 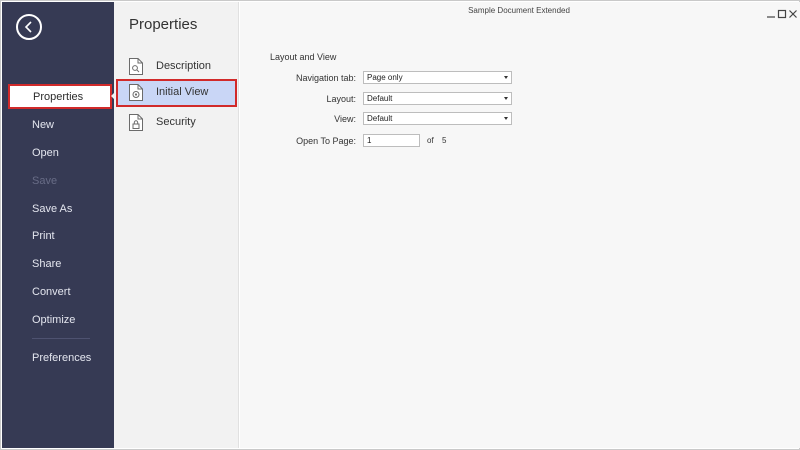 I want to click on properties-item-label: Initial View, so click(x=182, y=92).